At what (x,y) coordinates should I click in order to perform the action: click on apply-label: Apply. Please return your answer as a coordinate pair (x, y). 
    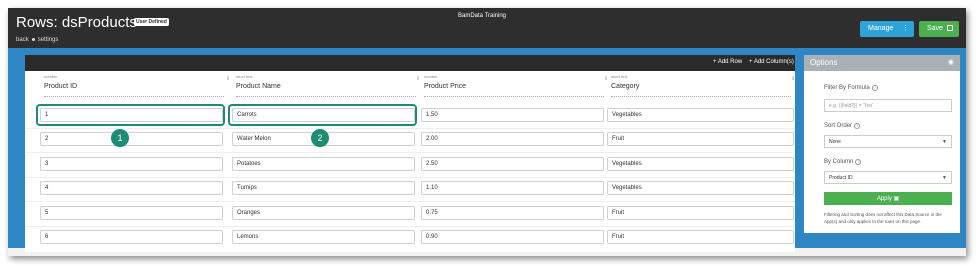
    Looking at the image, I should click on (884, 199).